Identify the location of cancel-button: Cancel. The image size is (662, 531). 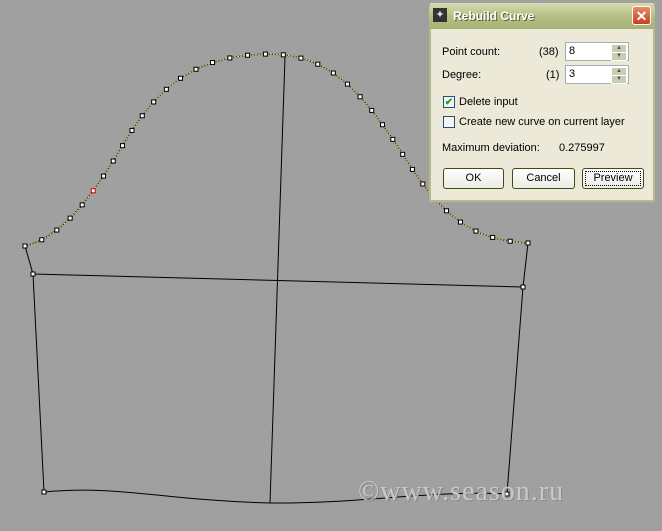
(543, 178).